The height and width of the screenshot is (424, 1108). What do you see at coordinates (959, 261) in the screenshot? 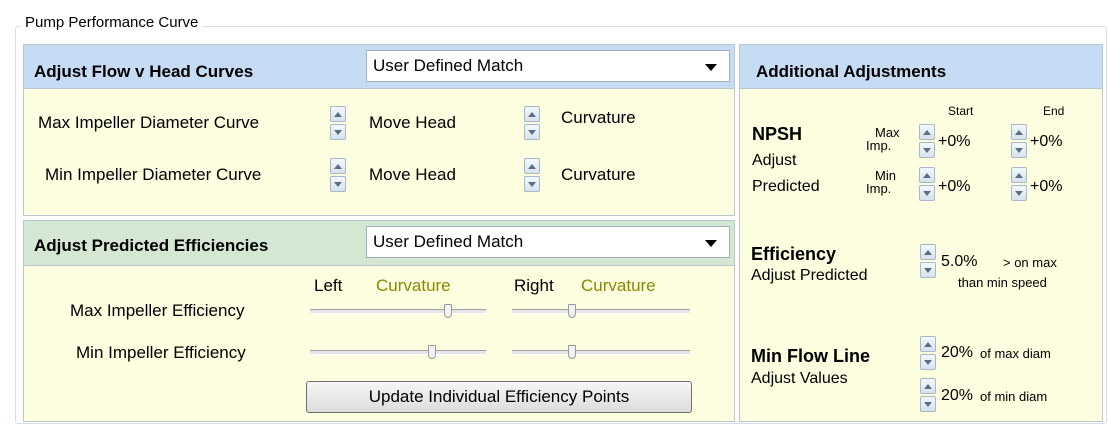
I see `efficiency-value: 5.0%` at bounding box center [959, 261].